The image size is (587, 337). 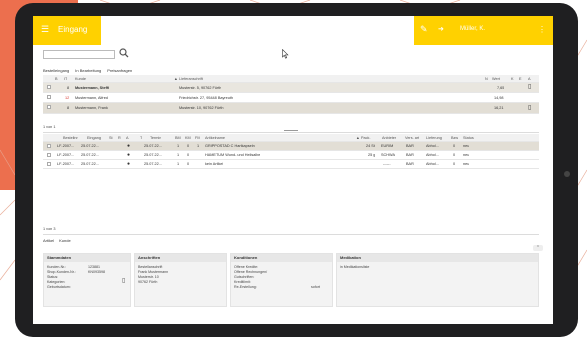 I want to click on col-lieferung: Lieferung, so click(x=434, y=138).